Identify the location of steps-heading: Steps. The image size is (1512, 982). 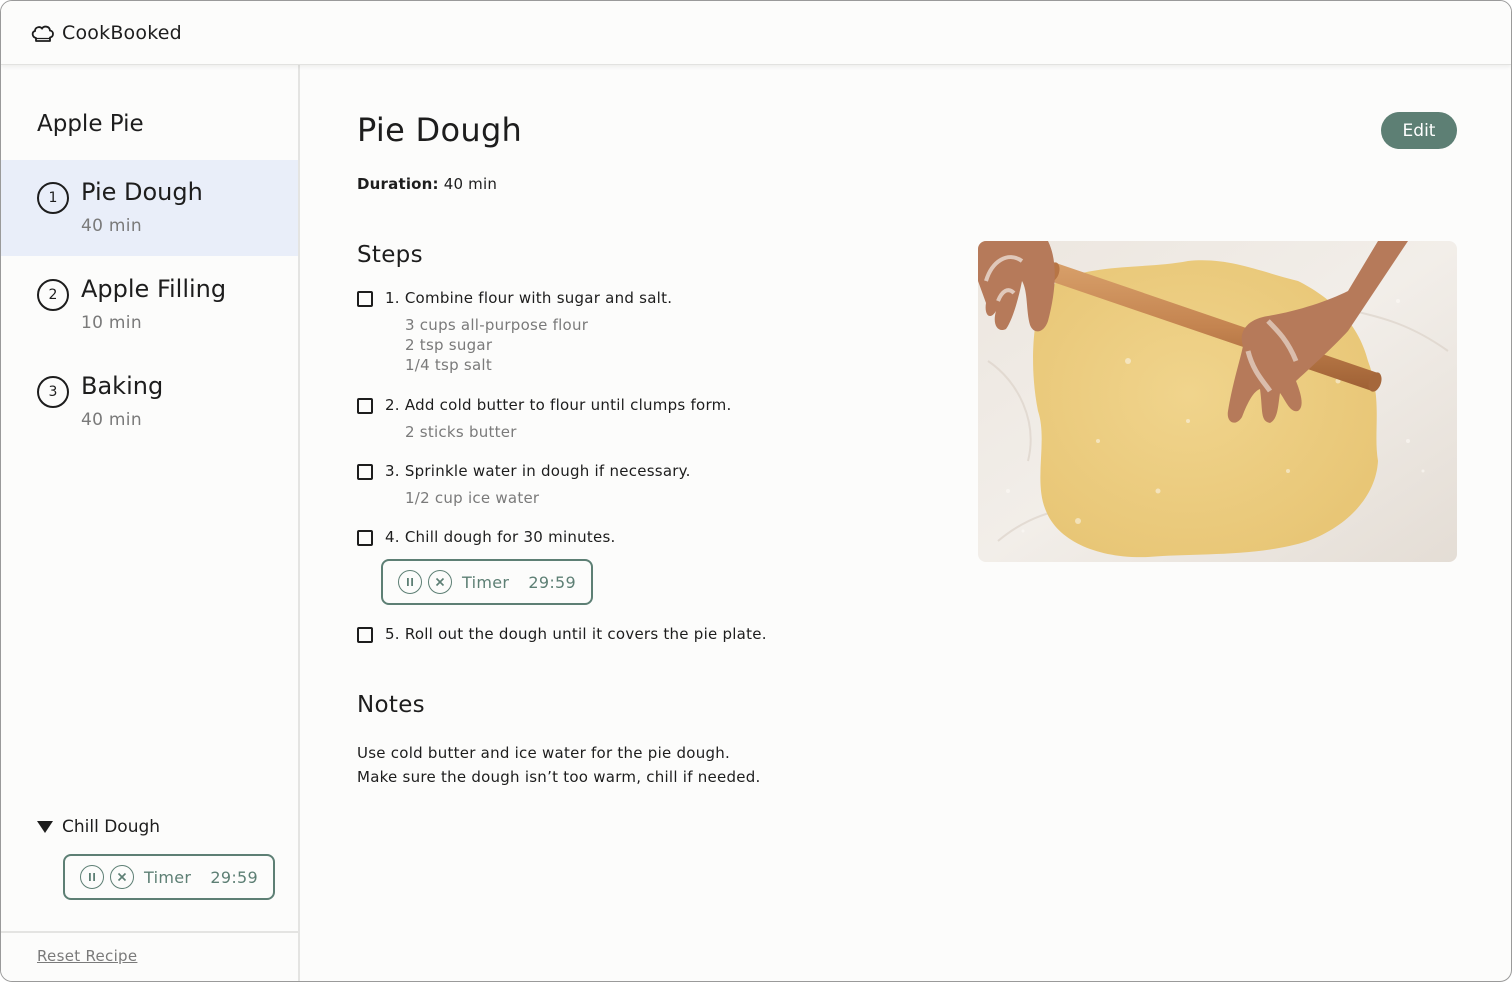
(390, 255).